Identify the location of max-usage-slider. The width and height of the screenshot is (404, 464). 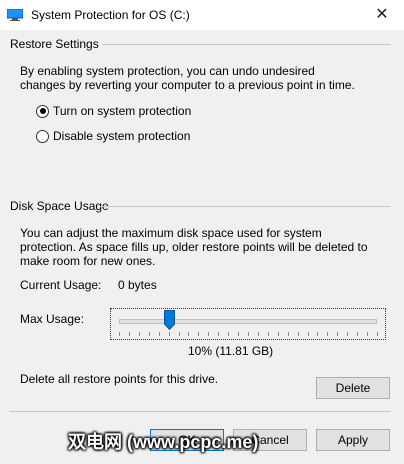
(248, 324).